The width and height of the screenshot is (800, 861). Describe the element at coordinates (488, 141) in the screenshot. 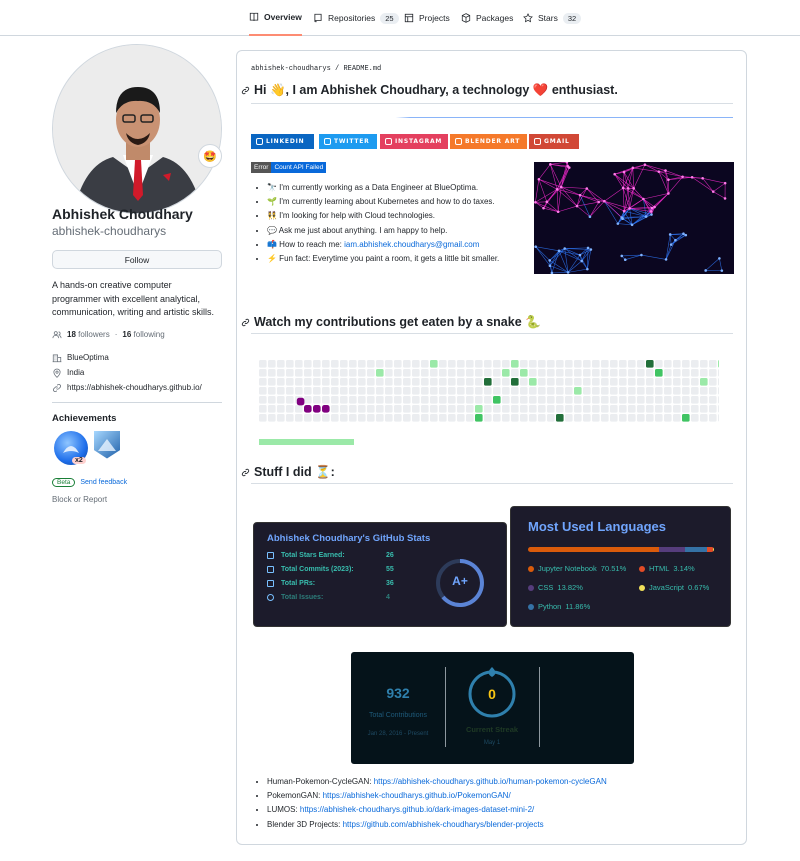

I see `badge-blender-art: BLENDER ART` at that location.